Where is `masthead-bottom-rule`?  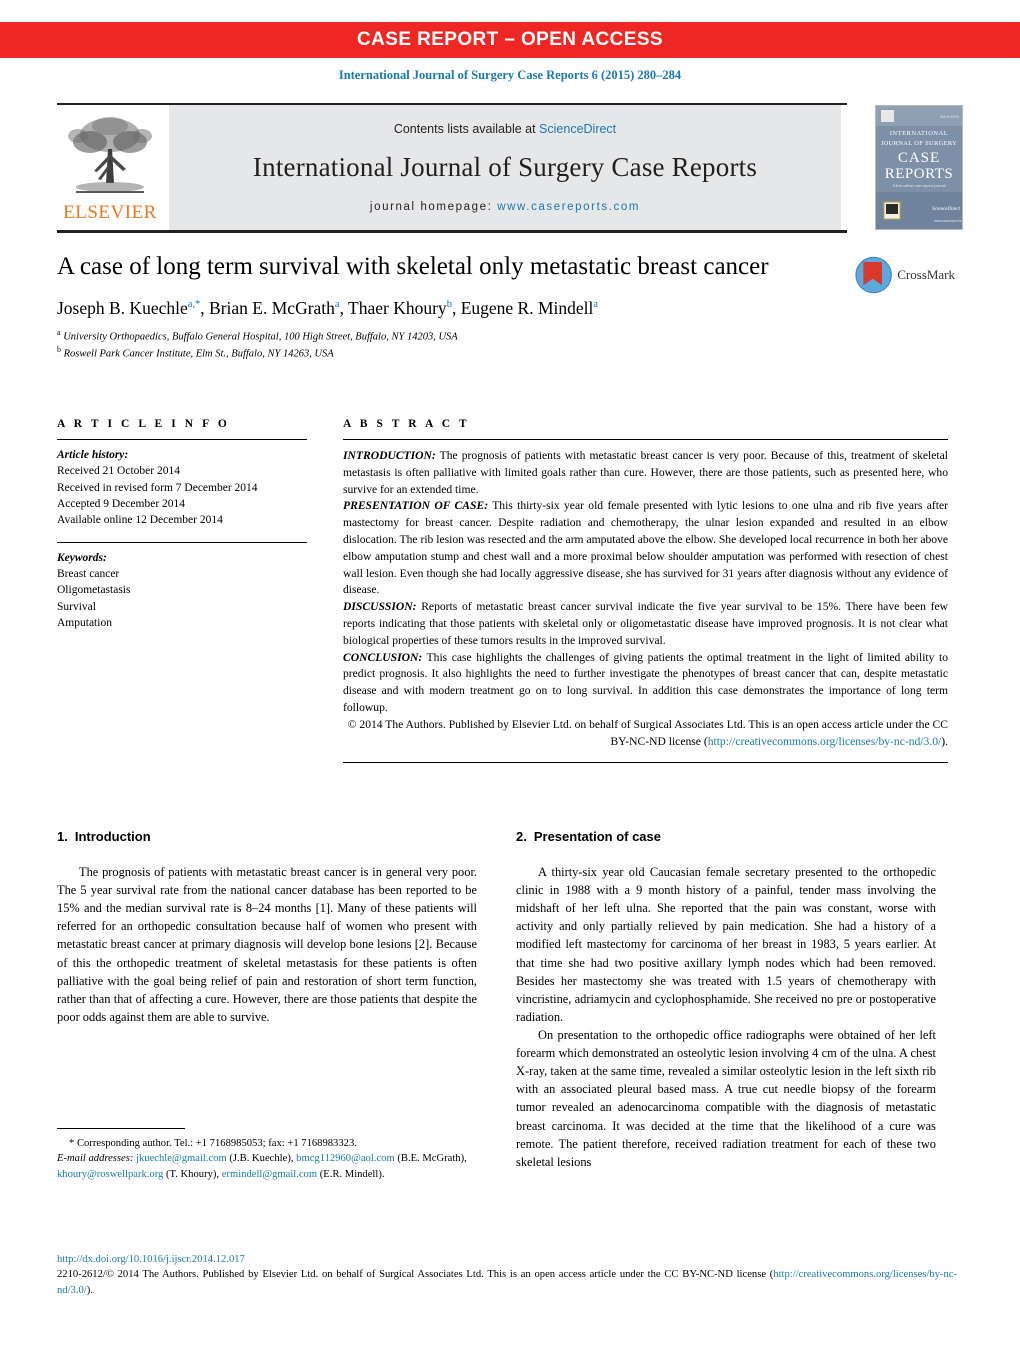 masthead-bottom-rule is located at coordinates (452, 231).